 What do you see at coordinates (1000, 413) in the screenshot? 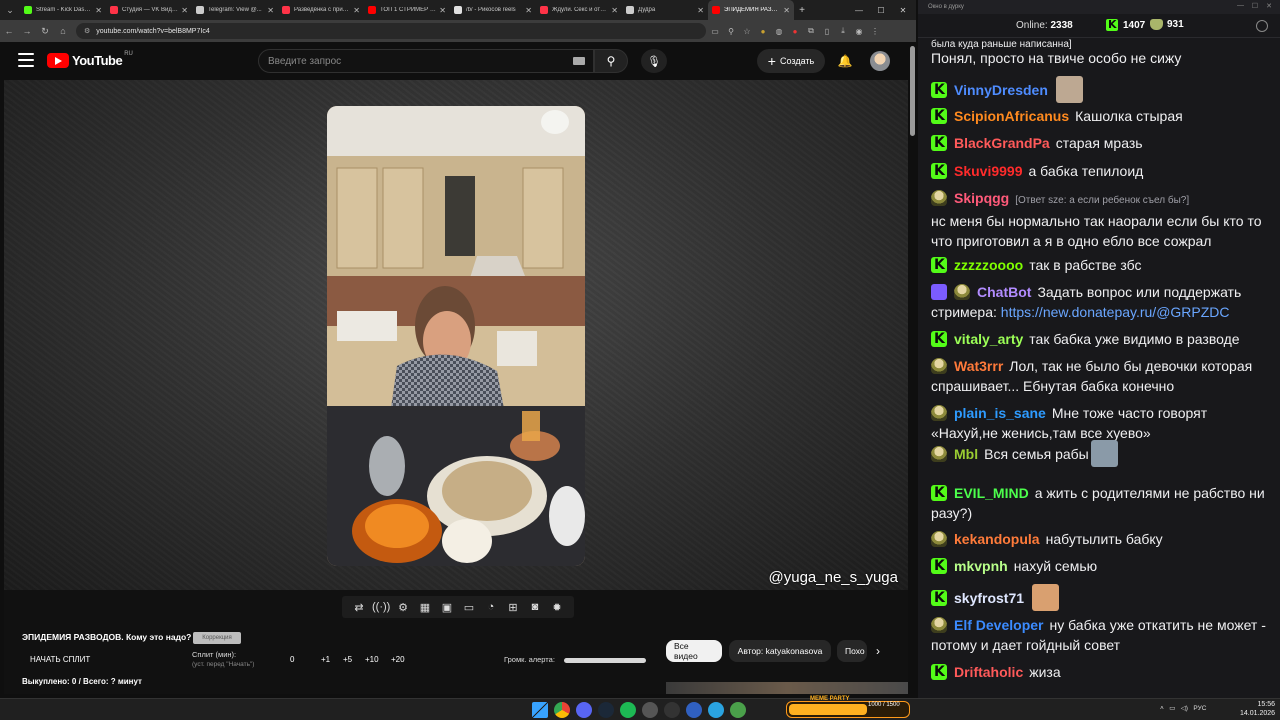
I see `chat-username: plain_is_sane` at bounding box center [1000, 413].